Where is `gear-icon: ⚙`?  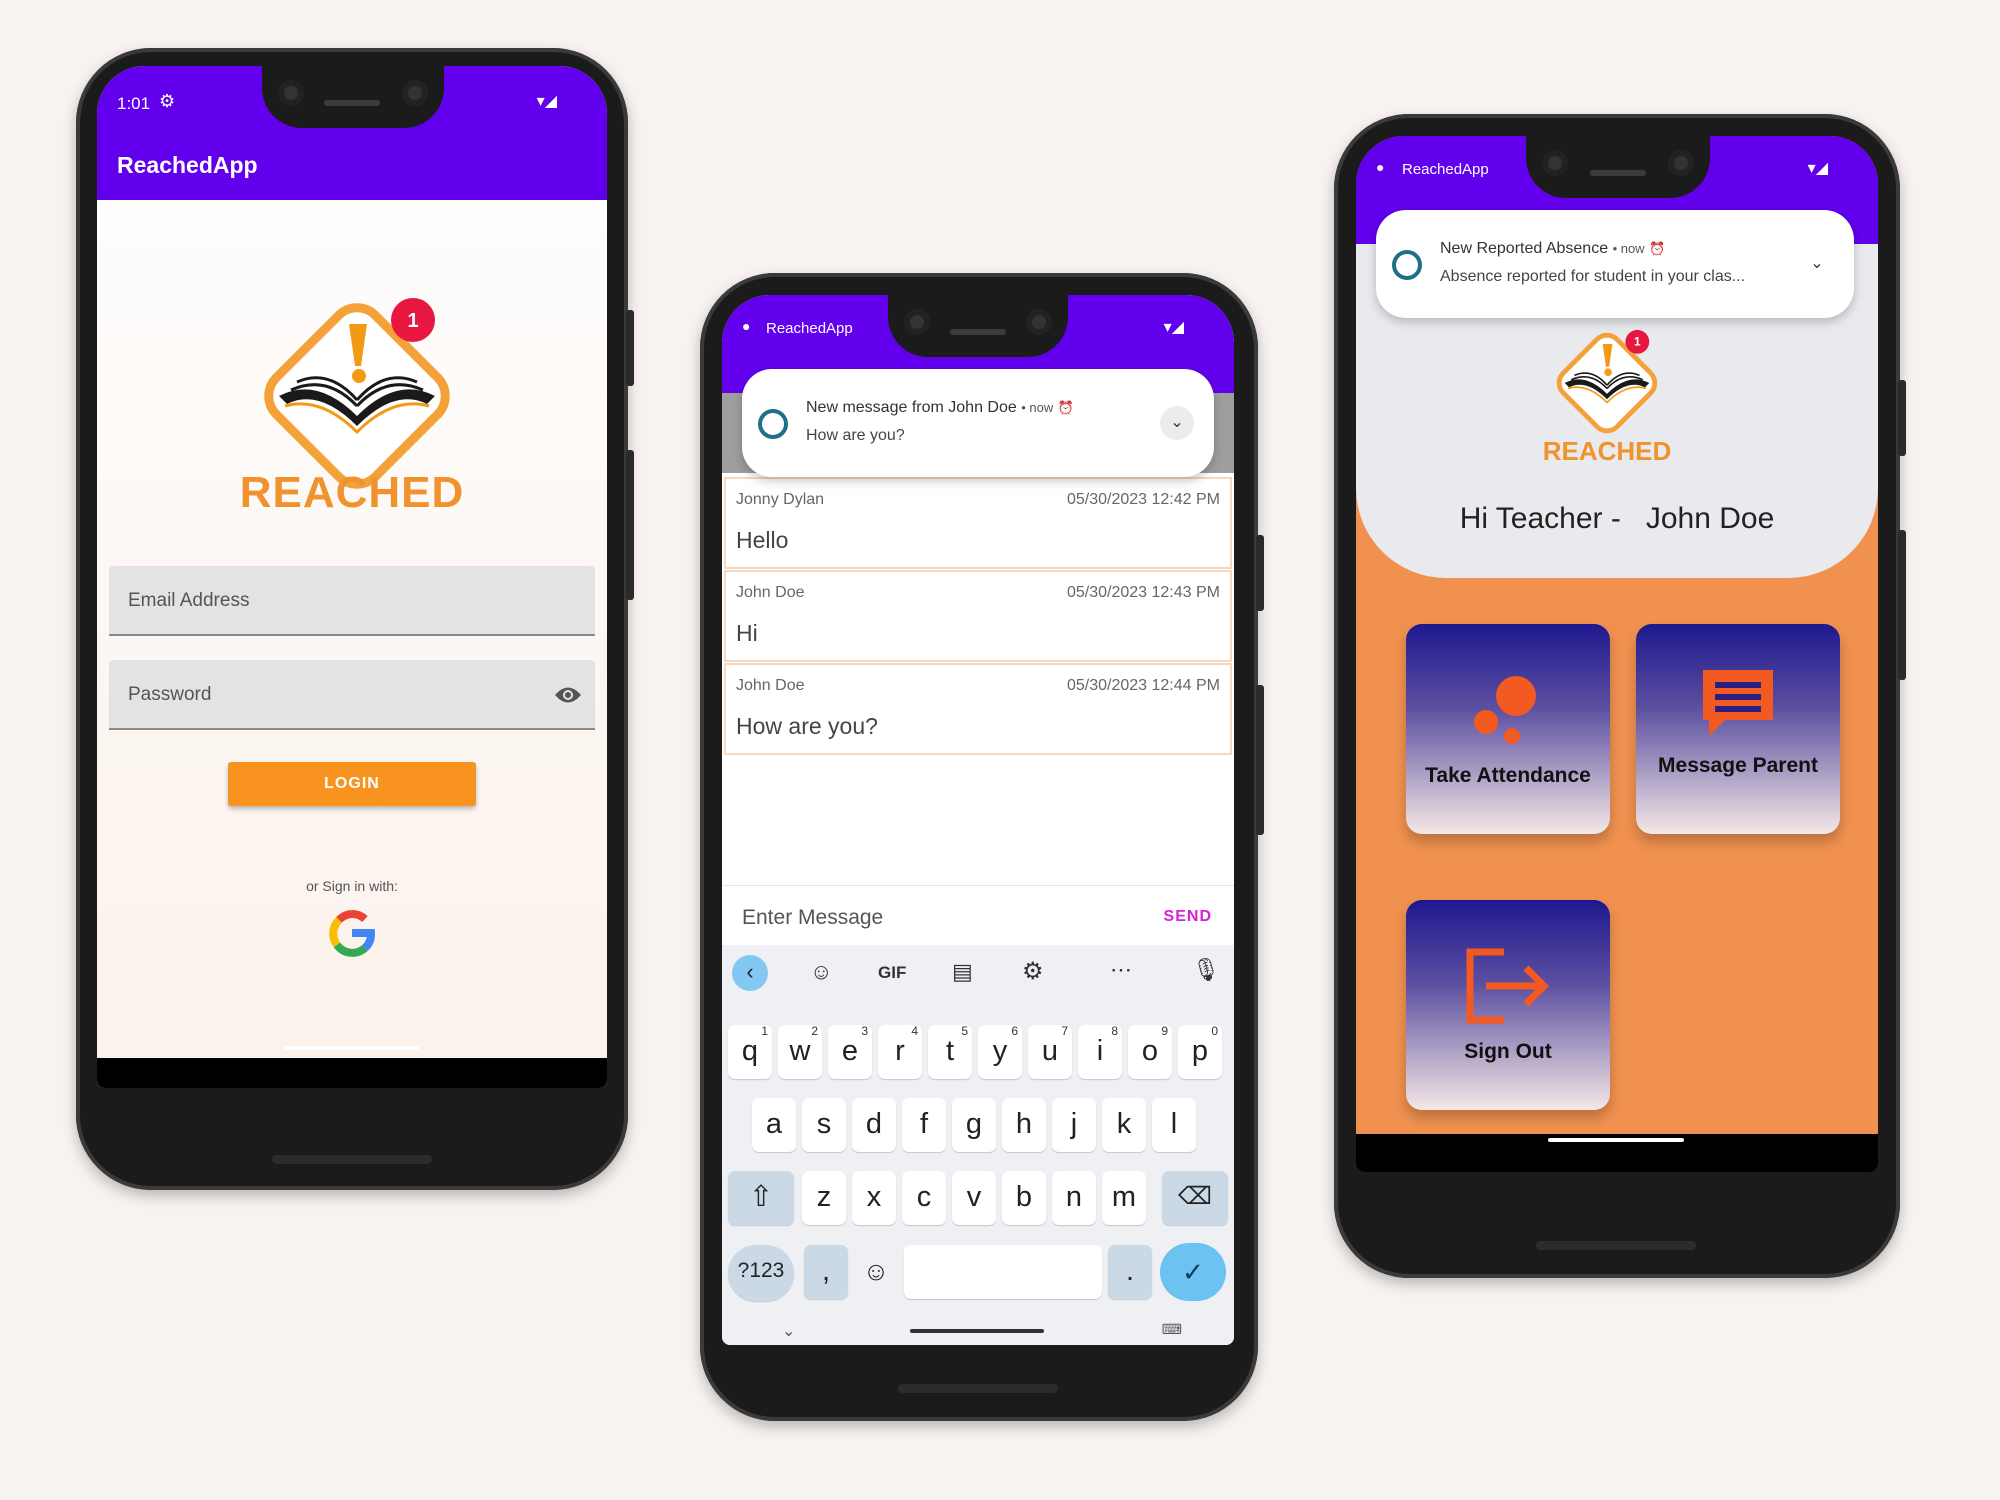 gear-icon: ⚙ is located at coordinates (1033, 971).